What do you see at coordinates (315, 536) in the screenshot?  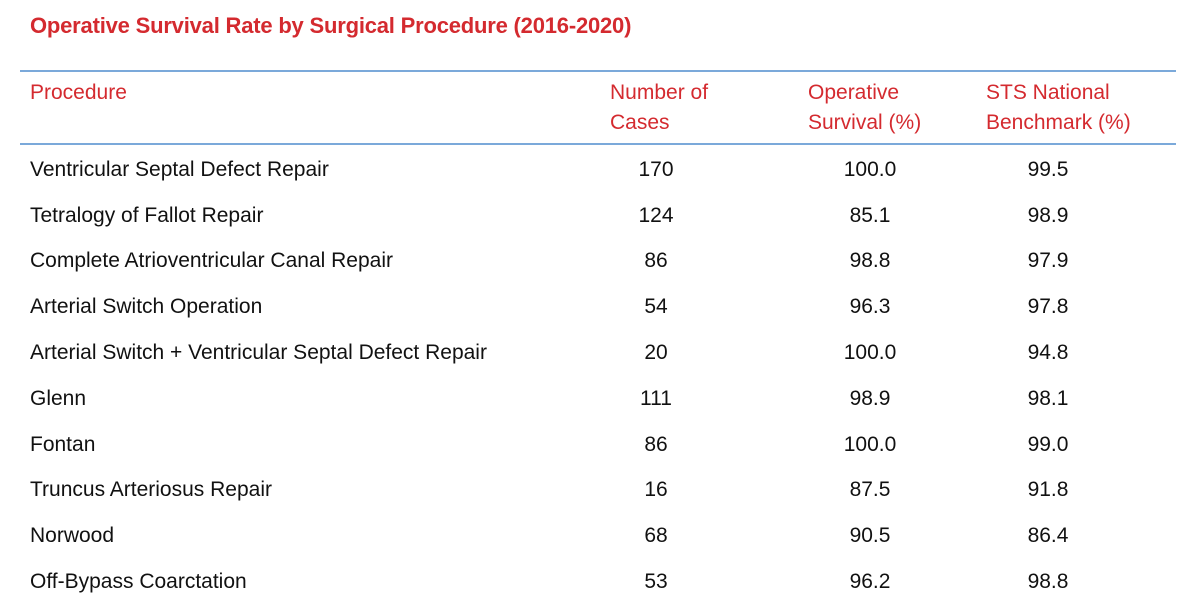 I see `cell-procedure: Norwood` at bounding box center [315, 536].